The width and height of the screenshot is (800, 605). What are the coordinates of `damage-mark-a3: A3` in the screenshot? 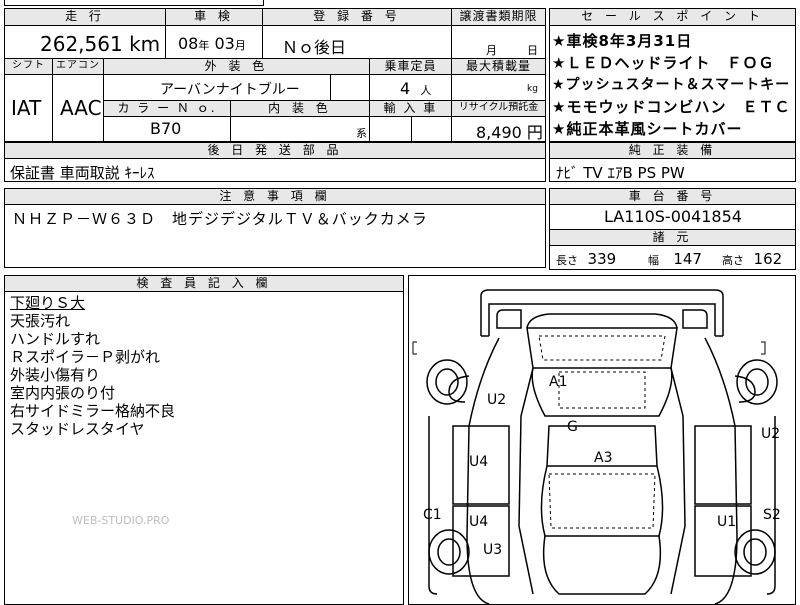 It's located at (603, 458).